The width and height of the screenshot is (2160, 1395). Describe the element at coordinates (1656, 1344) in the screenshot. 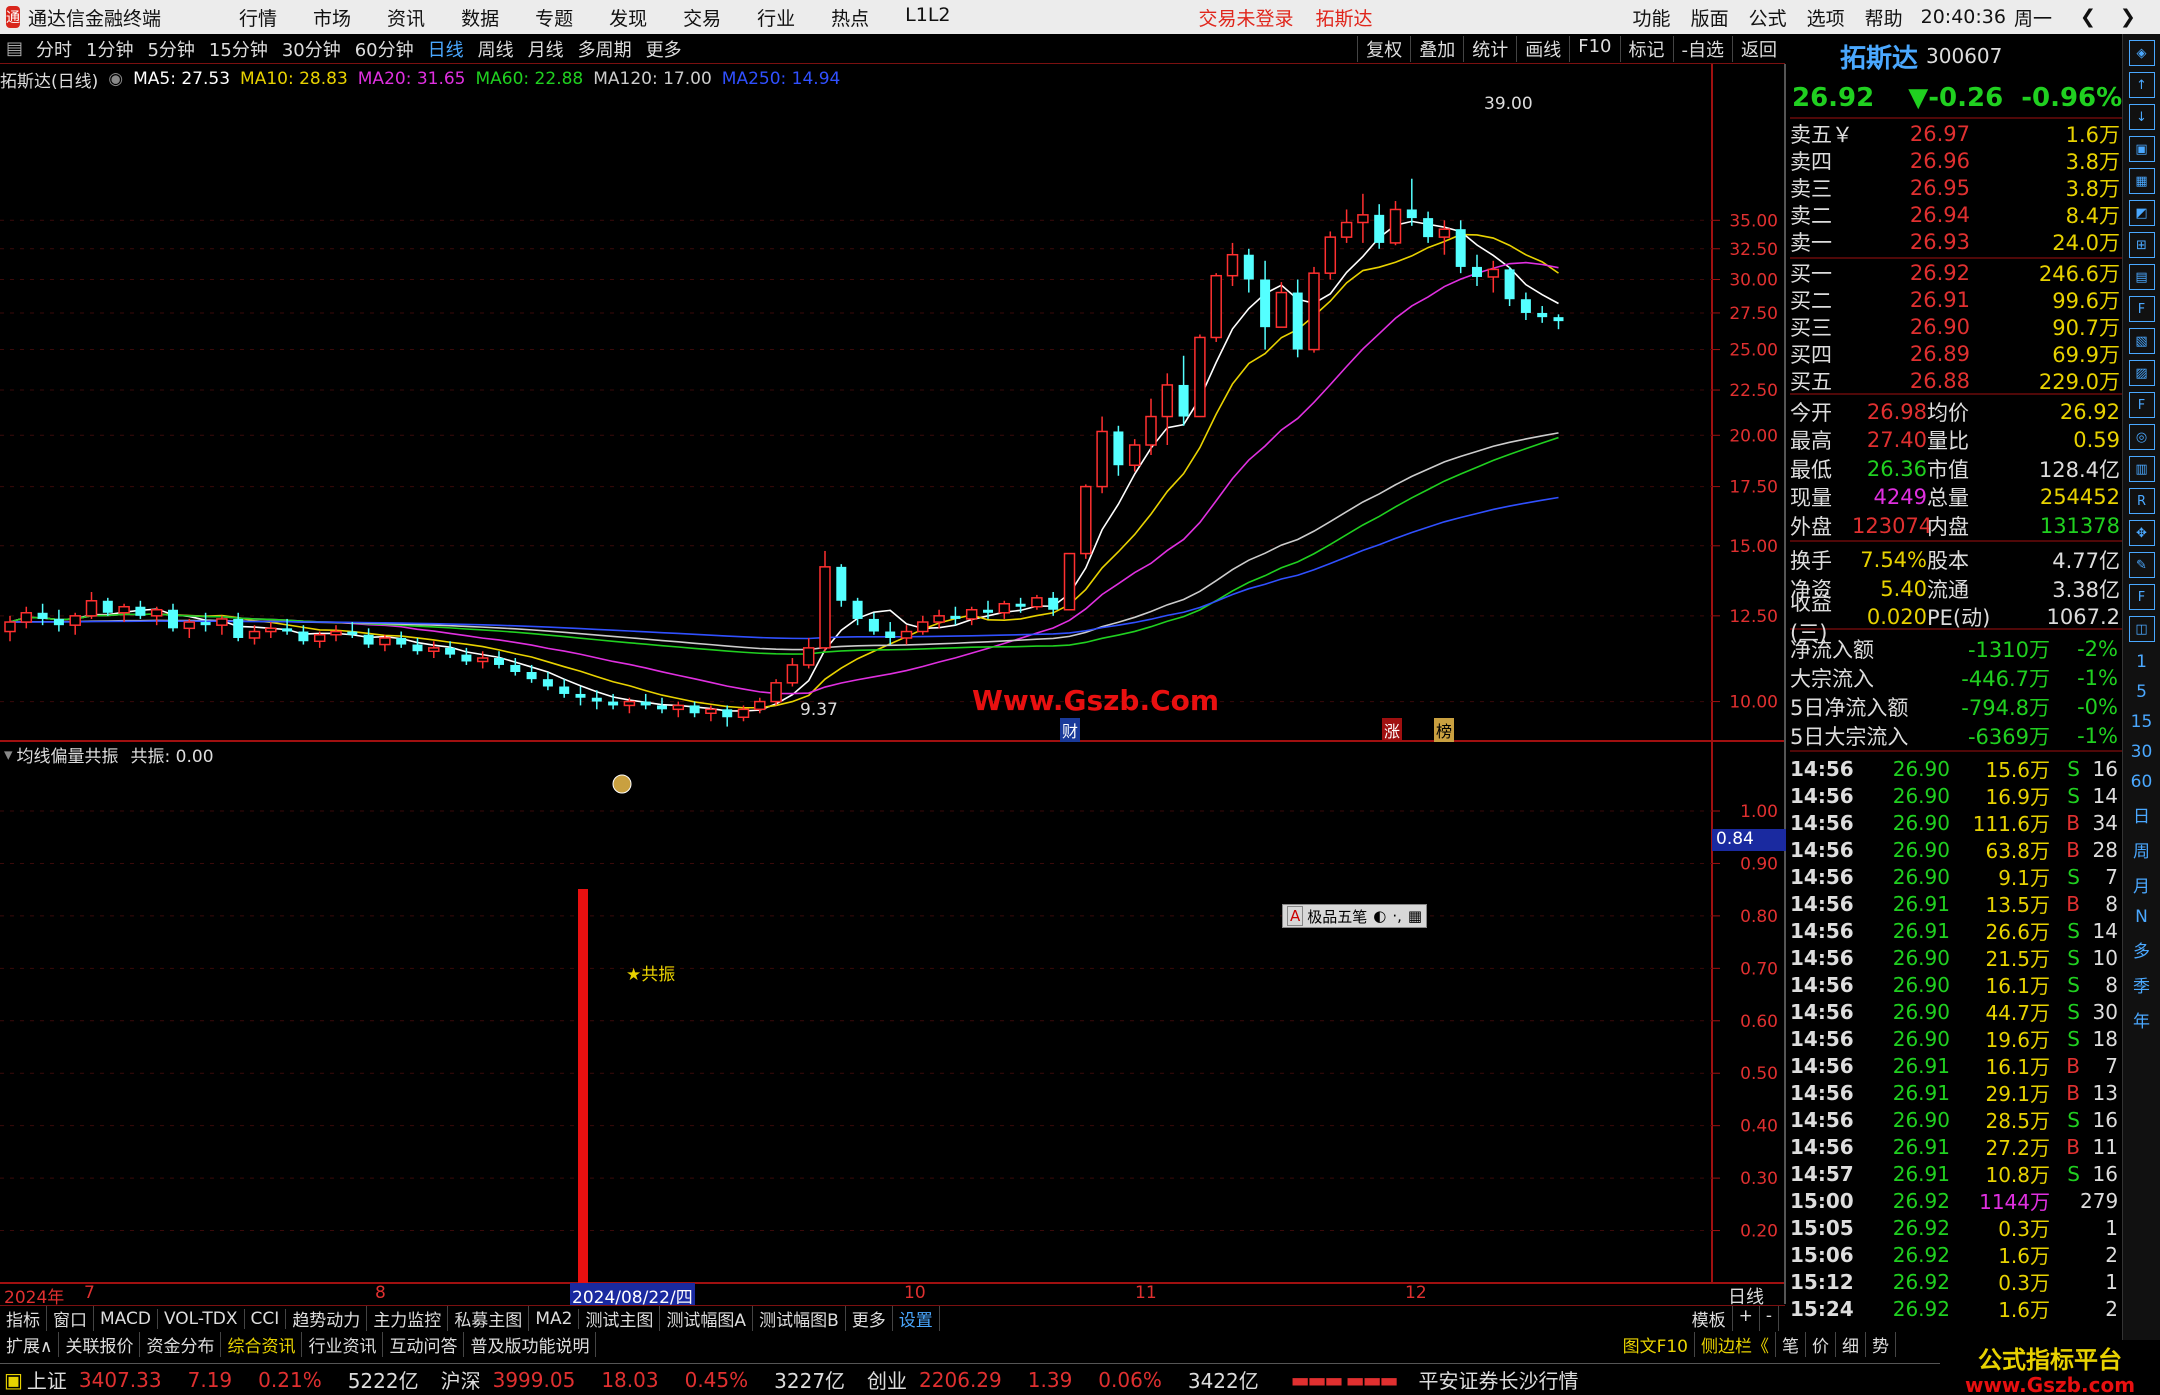

I see `info-right-tab: 图文F10` at that location.